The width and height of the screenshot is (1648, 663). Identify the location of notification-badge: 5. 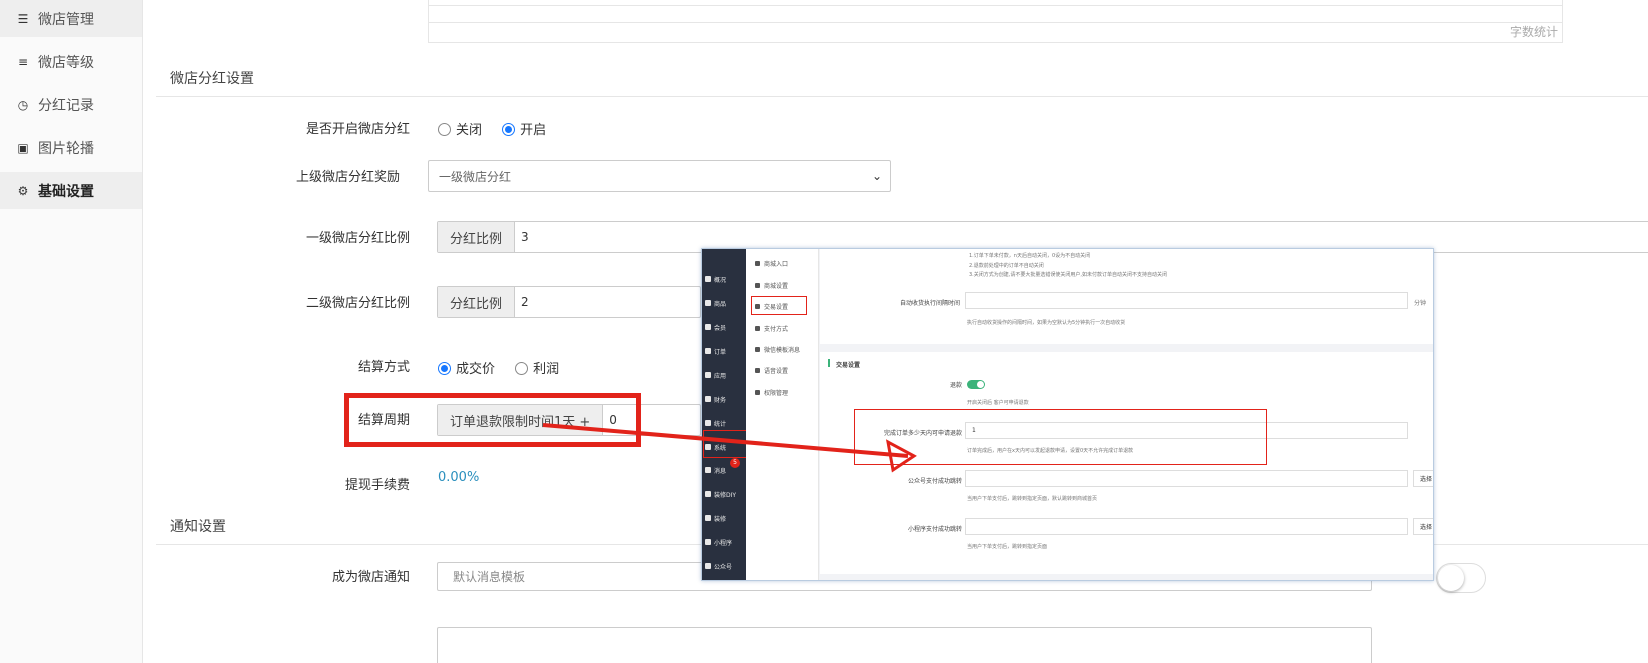
(735, 463).